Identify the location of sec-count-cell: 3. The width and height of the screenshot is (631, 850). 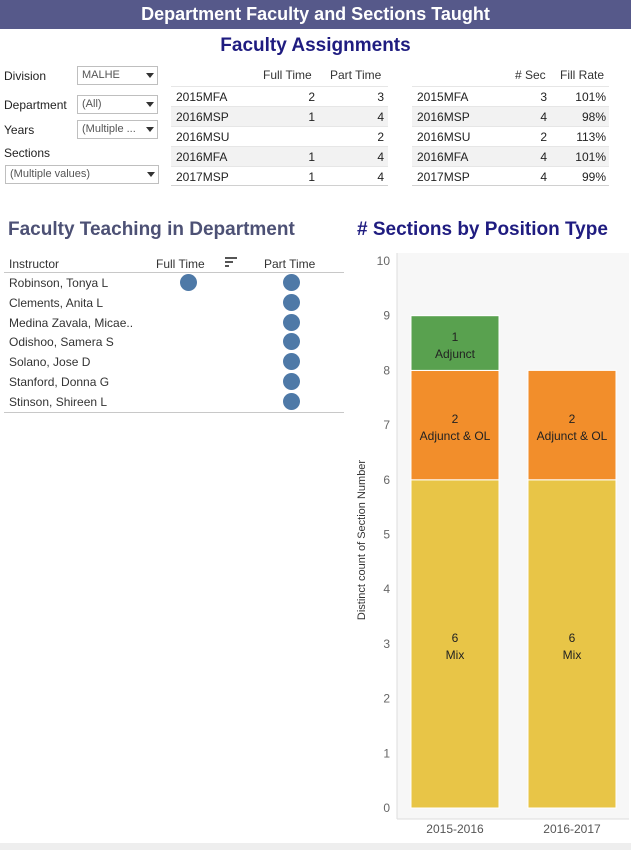
(543, 97).